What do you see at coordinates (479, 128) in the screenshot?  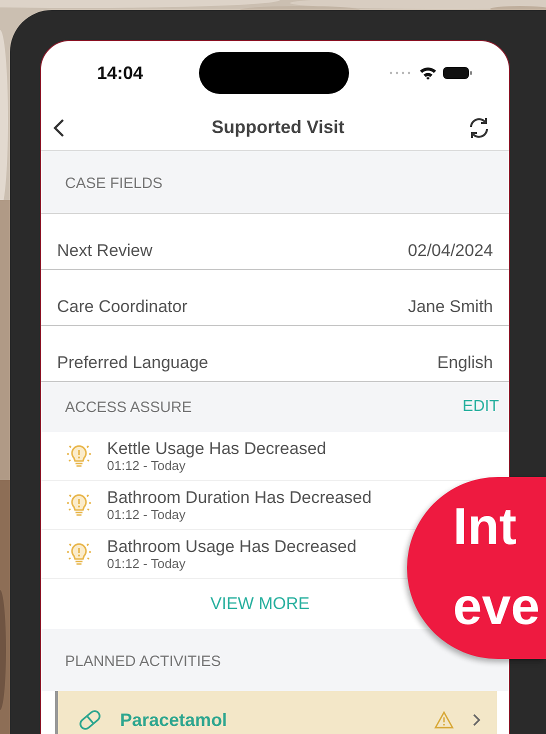 I see `refresh-icon` at bounding box center [479, 128].